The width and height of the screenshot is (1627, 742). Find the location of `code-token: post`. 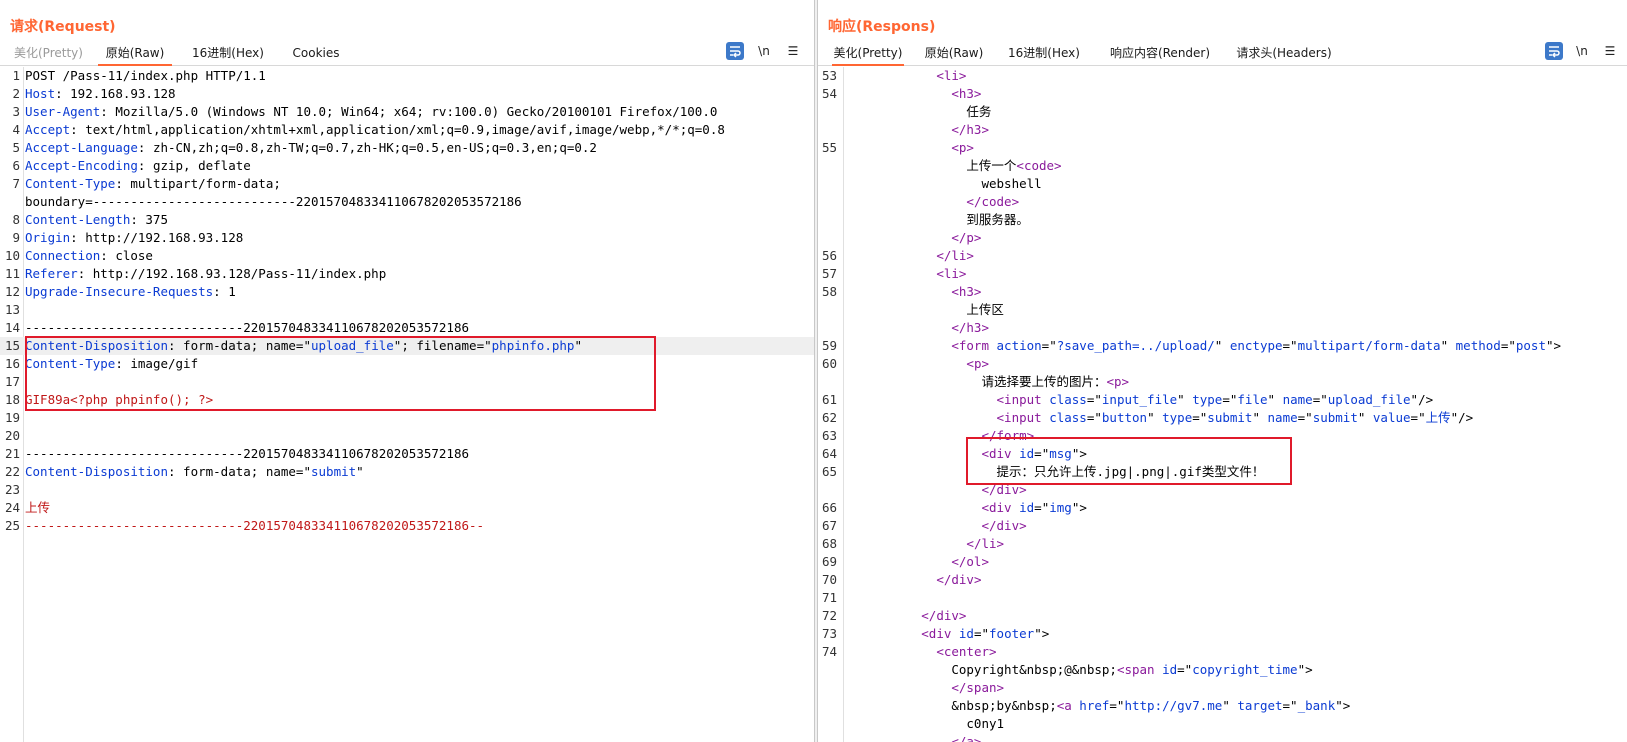

code-token: post is located at coordinates (1530, 345).